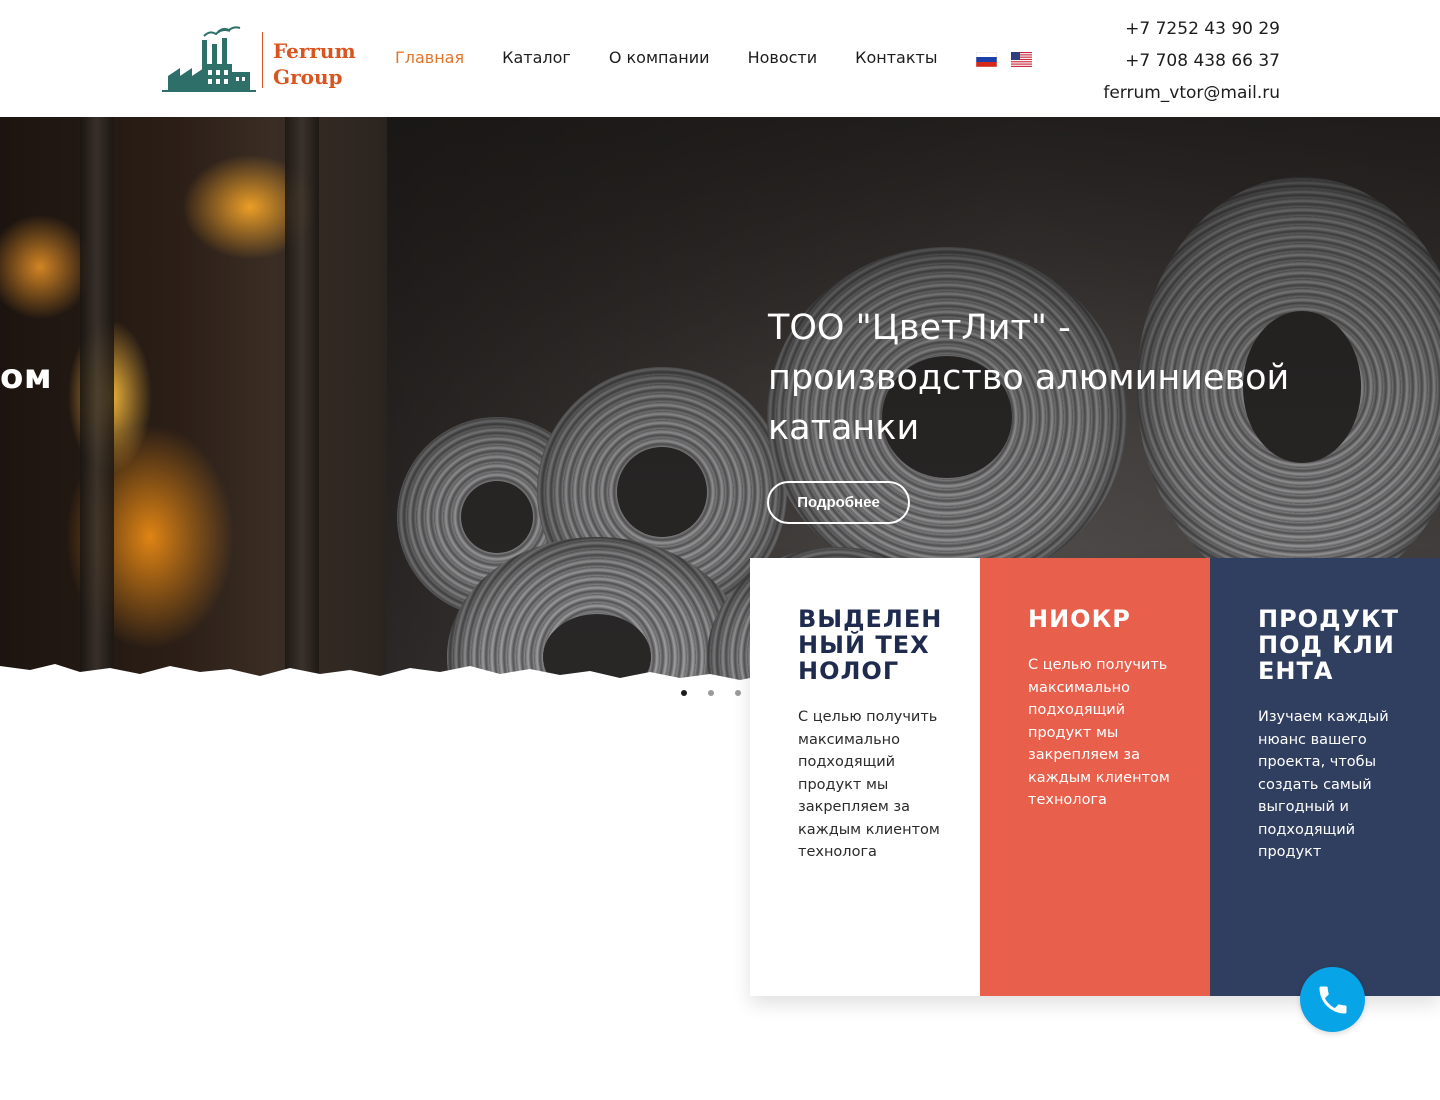 The width and height of the screenshot is (1440, 1100). What do you see at coordinates (1191, 93) in the screenshot?
I see `email-link: ferrum_vtor@mail.ru` at bounding box center [1191, 93].